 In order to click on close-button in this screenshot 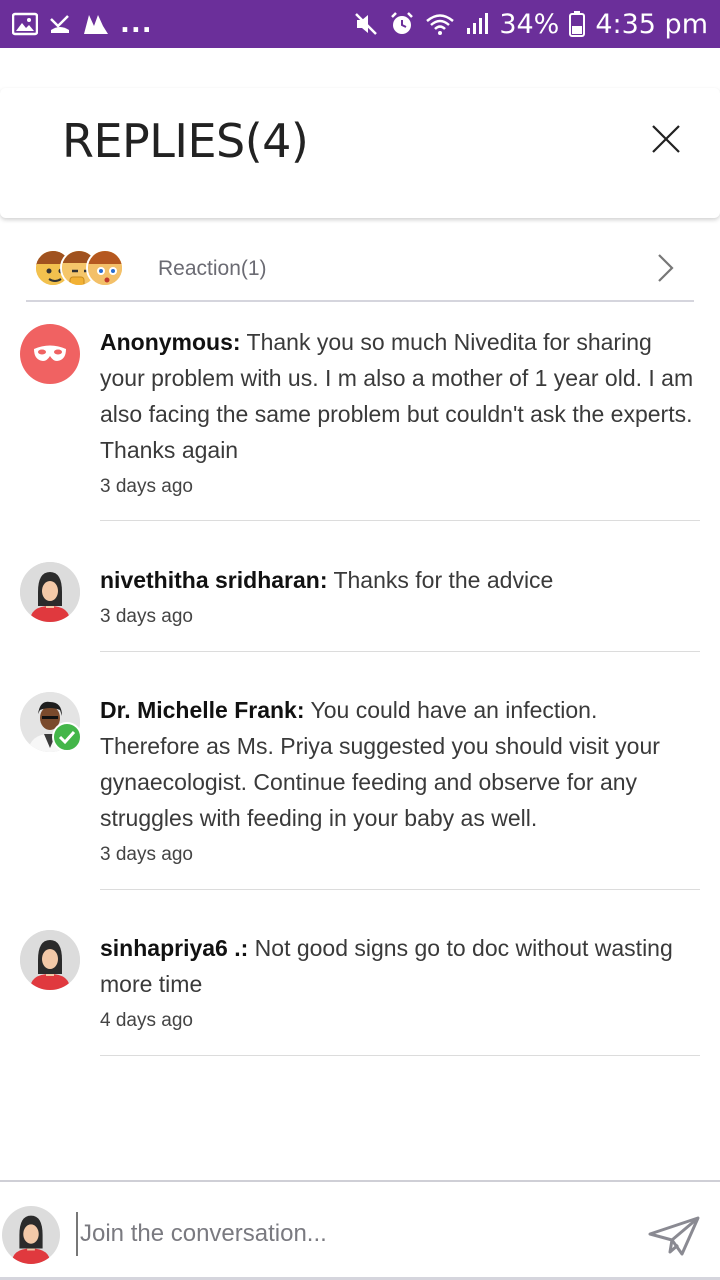, I will do `click(666, 139)`.